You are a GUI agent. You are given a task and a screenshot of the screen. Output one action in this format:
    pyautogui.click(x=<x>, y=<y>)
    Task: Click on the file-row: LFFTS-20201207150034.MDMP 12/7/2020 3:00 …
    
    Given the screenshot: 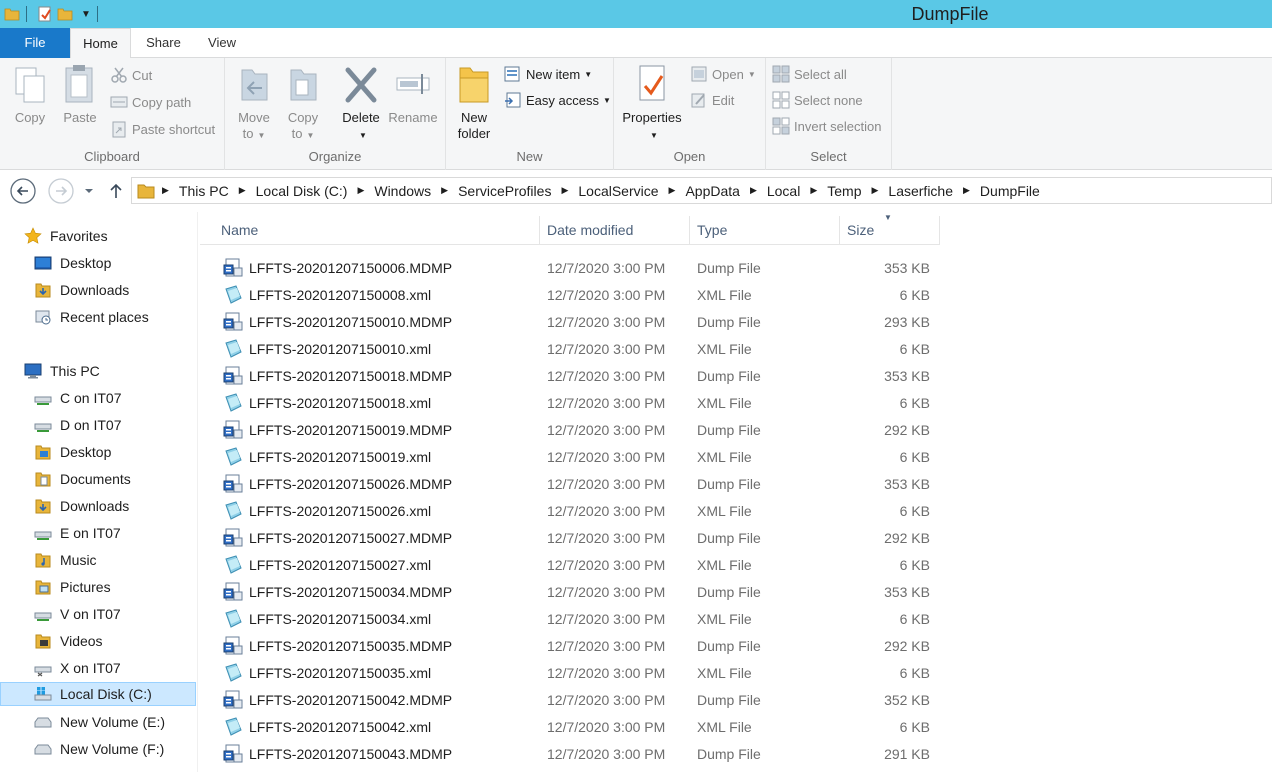 What is the action you would take?
    pyautogui.click(x=570, y=591)
    